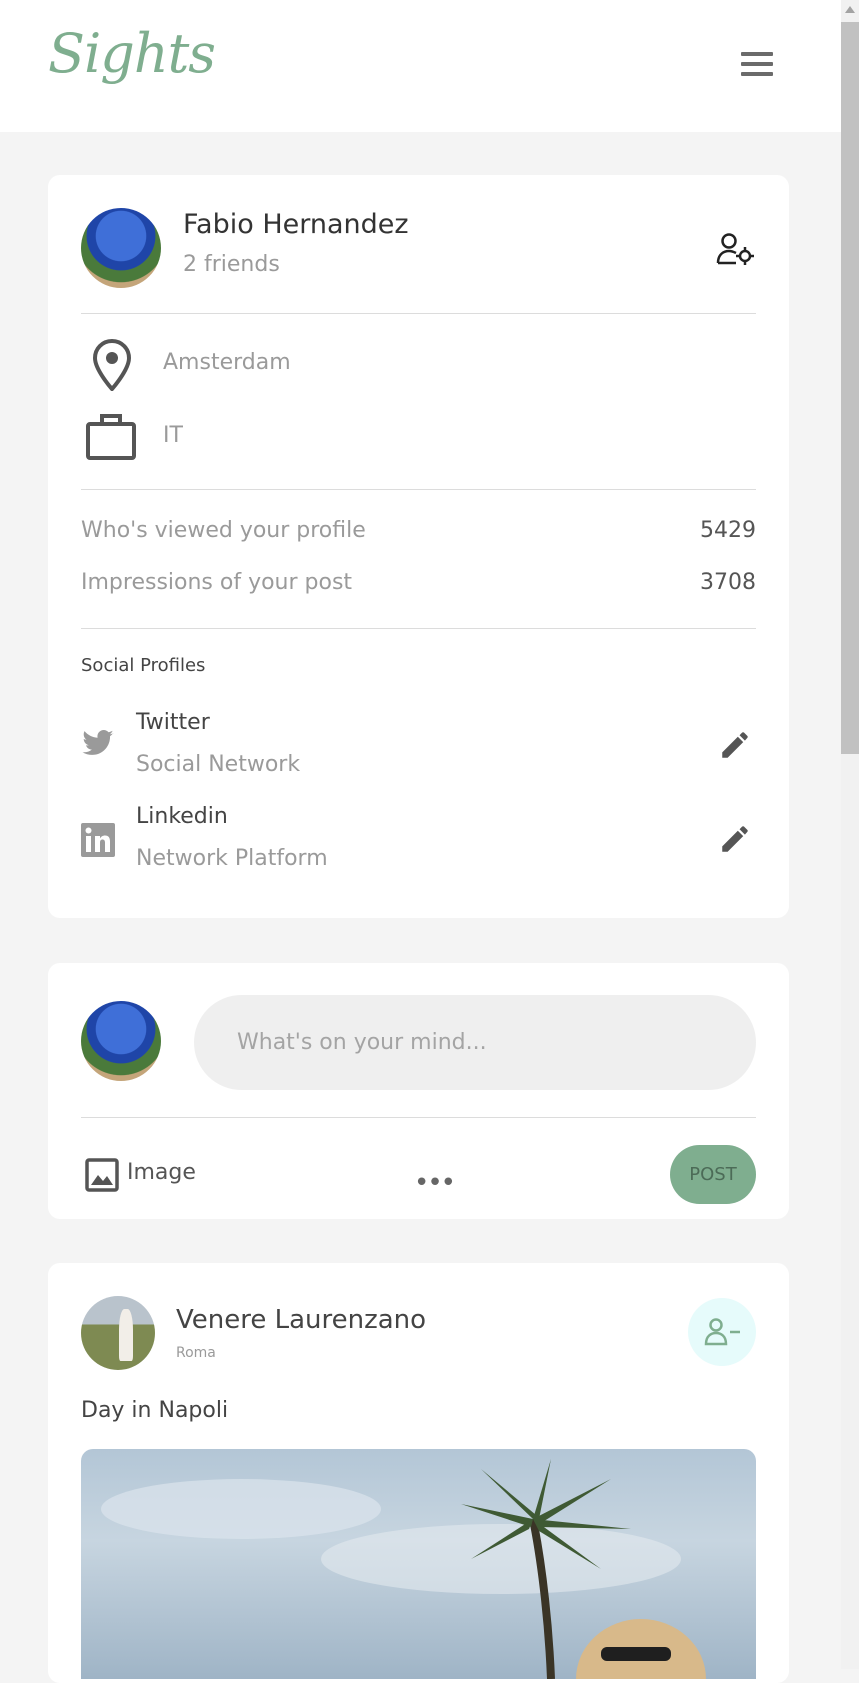 The width and height of the screenshot is (859, 1683). I want to click on profile-work: IT, so click(173, 435).